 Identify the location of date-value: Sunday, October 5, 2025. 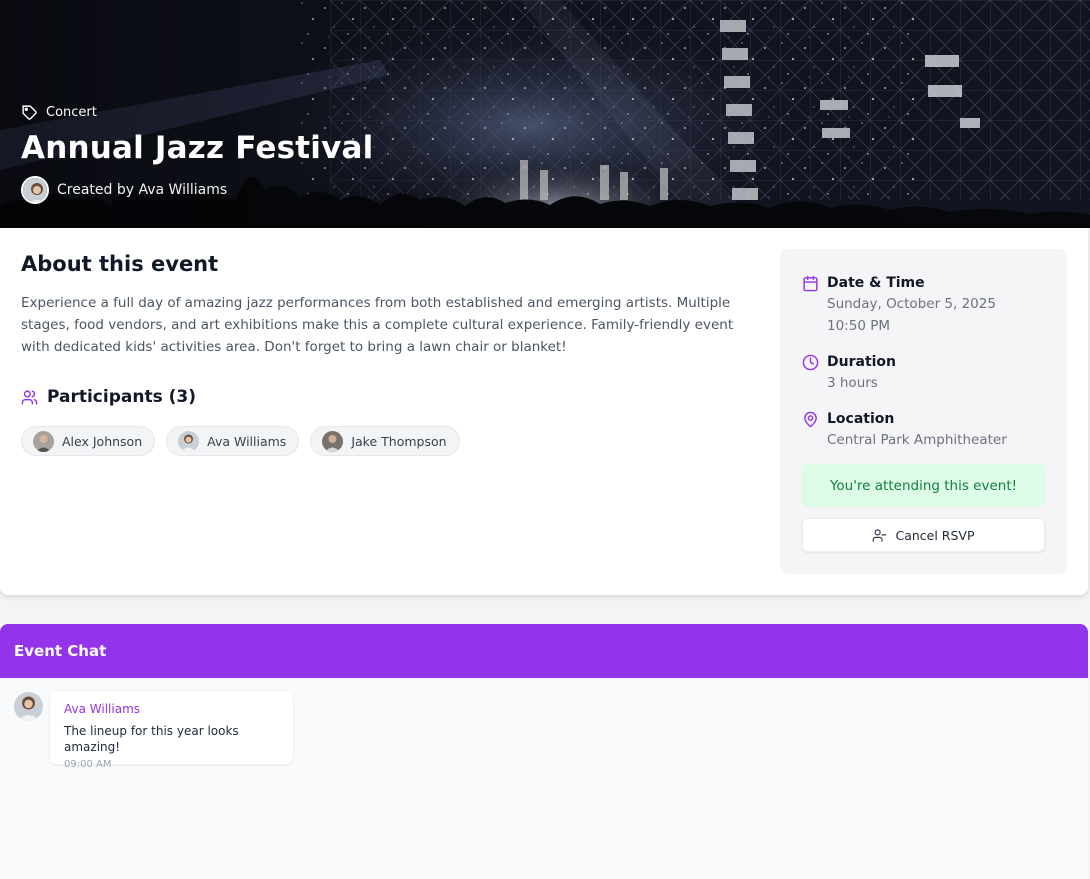
(911, 304).